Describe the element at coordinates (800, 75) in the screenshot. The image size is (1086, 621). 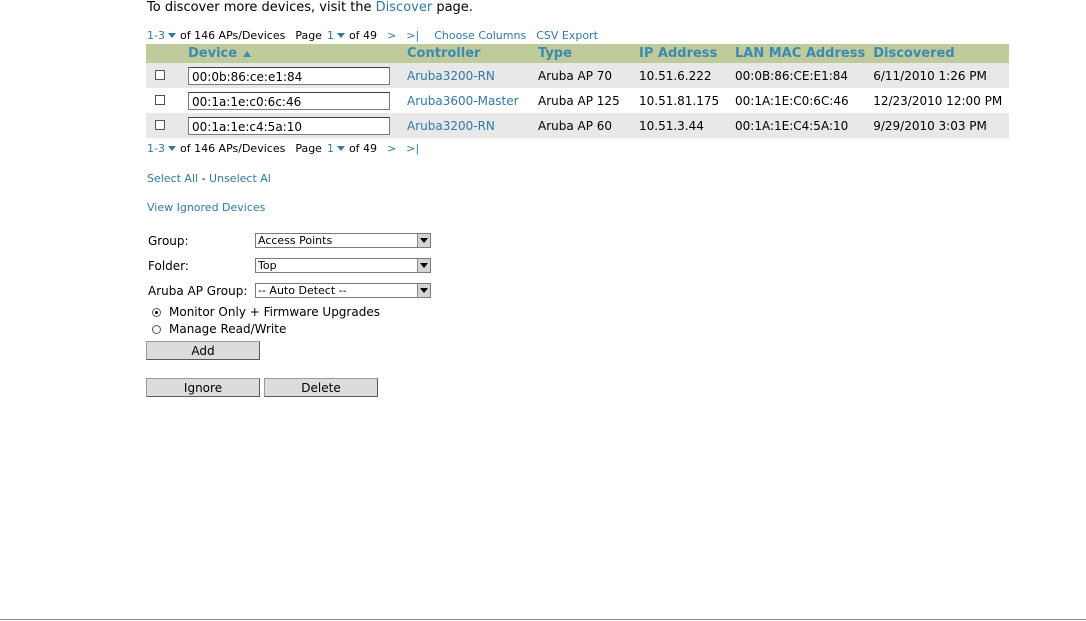
I see `mac-cell: 00:0B:86:CE:E1:84` at that location.